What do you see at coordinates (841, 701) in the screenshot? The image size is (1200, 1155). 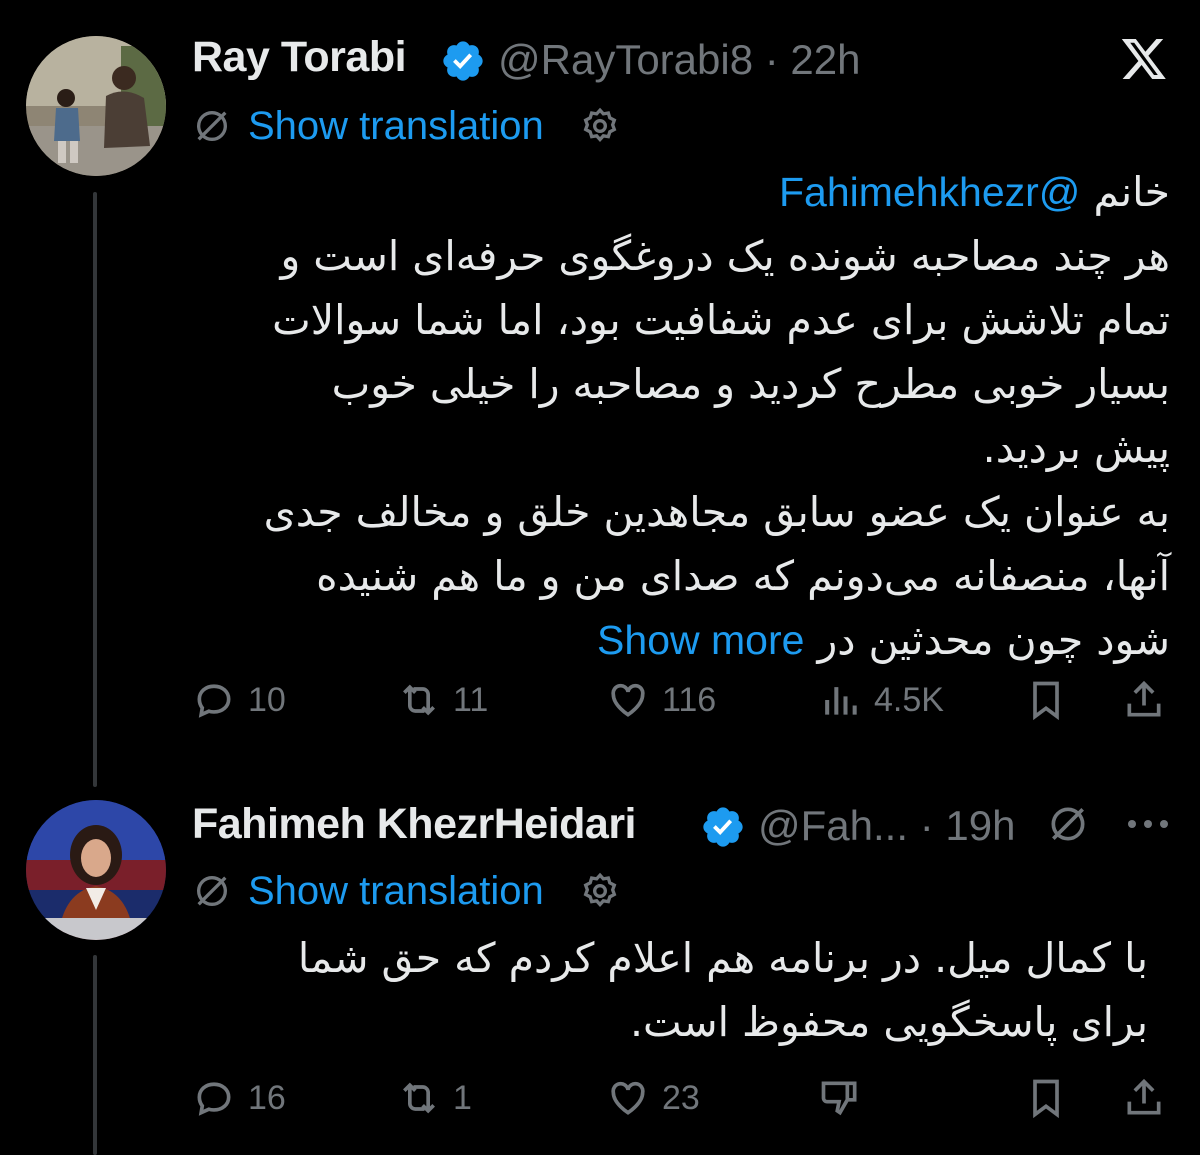 I see `views-icon` at bounding box center [841, 701].